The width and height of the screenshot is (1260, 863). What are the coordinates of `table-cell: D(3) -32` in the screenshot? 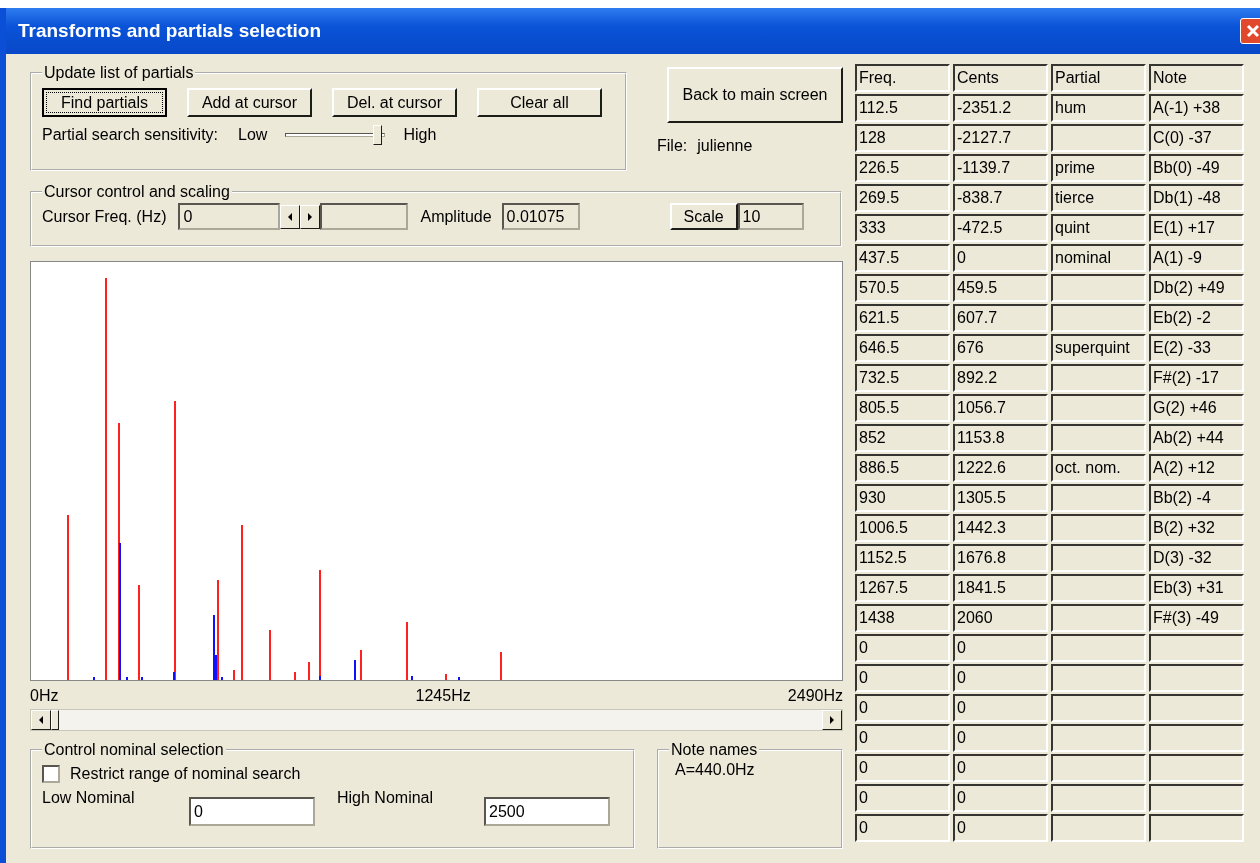 It's located at (1196, 558).